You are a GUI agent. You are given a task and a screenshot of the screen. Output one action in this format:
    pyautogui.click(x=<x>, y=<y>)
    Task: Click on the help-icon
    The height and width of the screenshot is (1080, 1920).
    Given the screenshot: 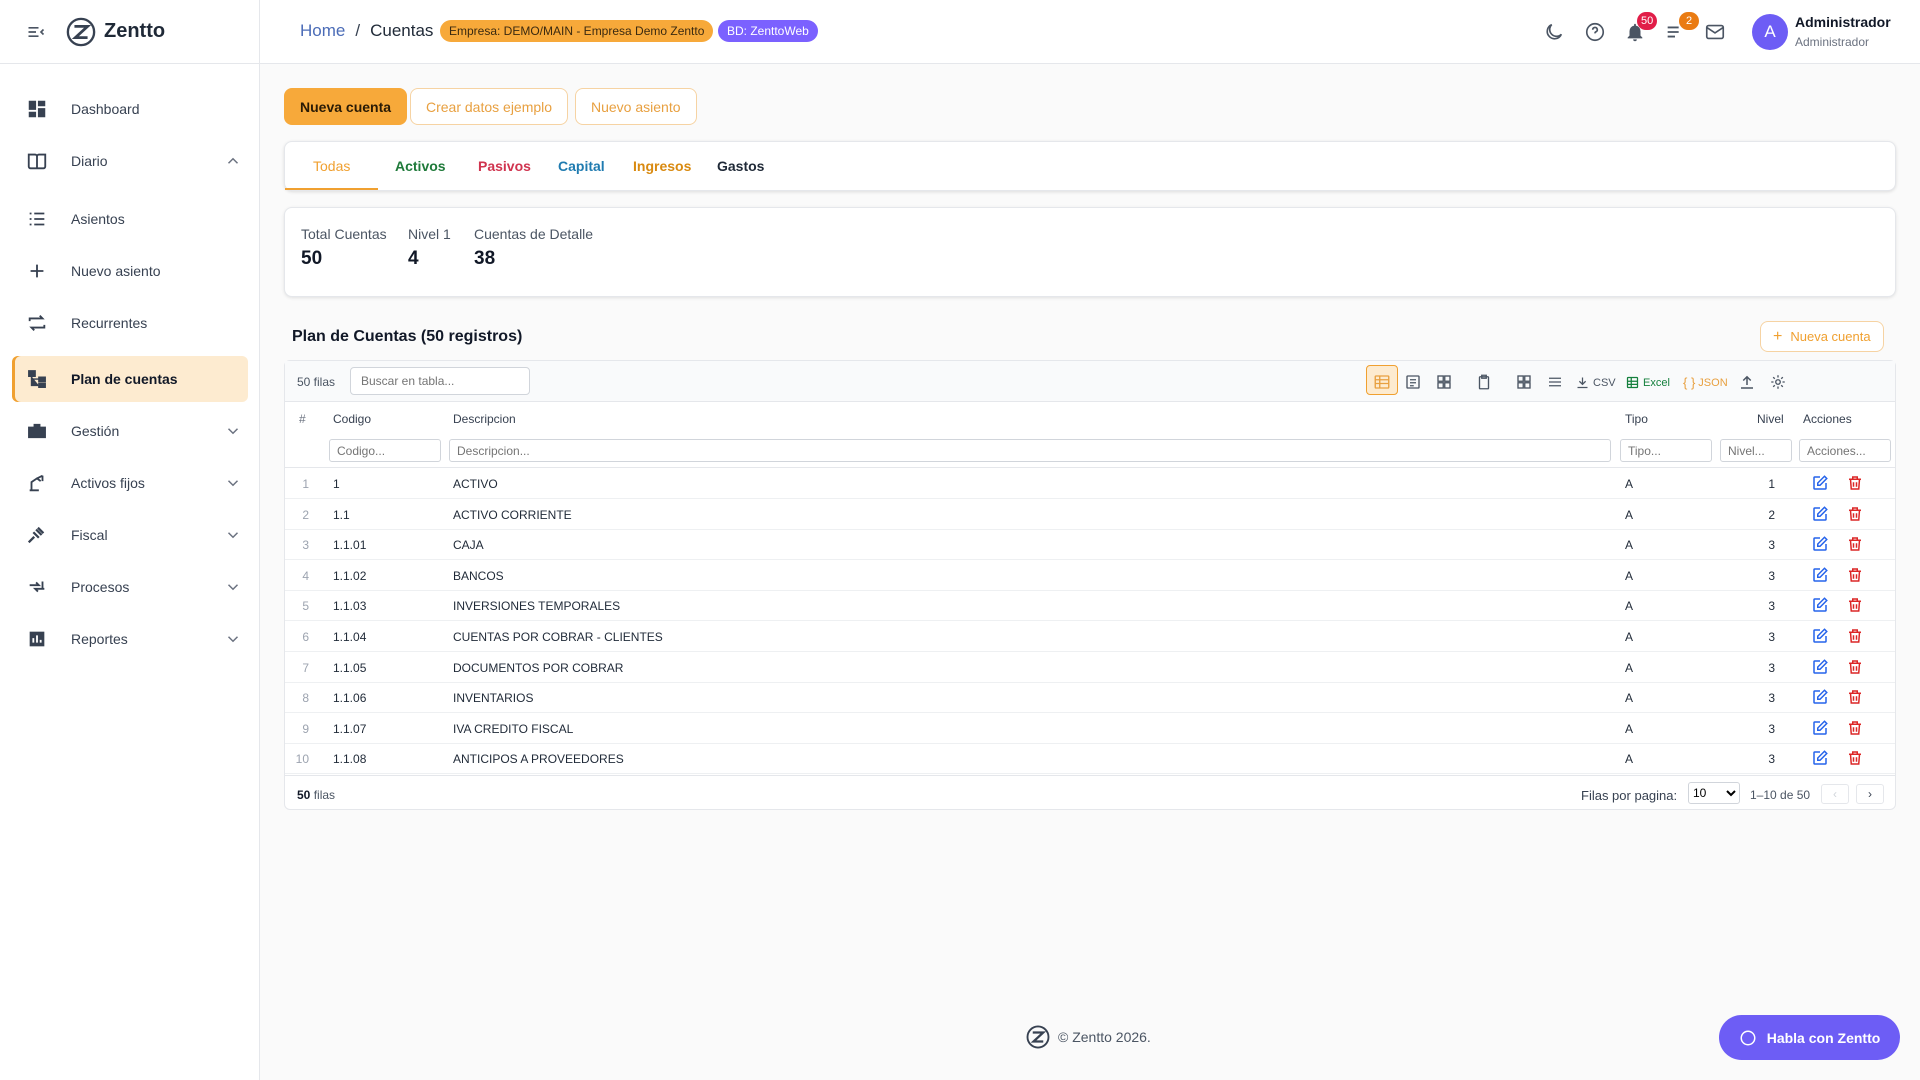 What is the action you would take?
    pyautogui.click(x=1595, y=32)
    